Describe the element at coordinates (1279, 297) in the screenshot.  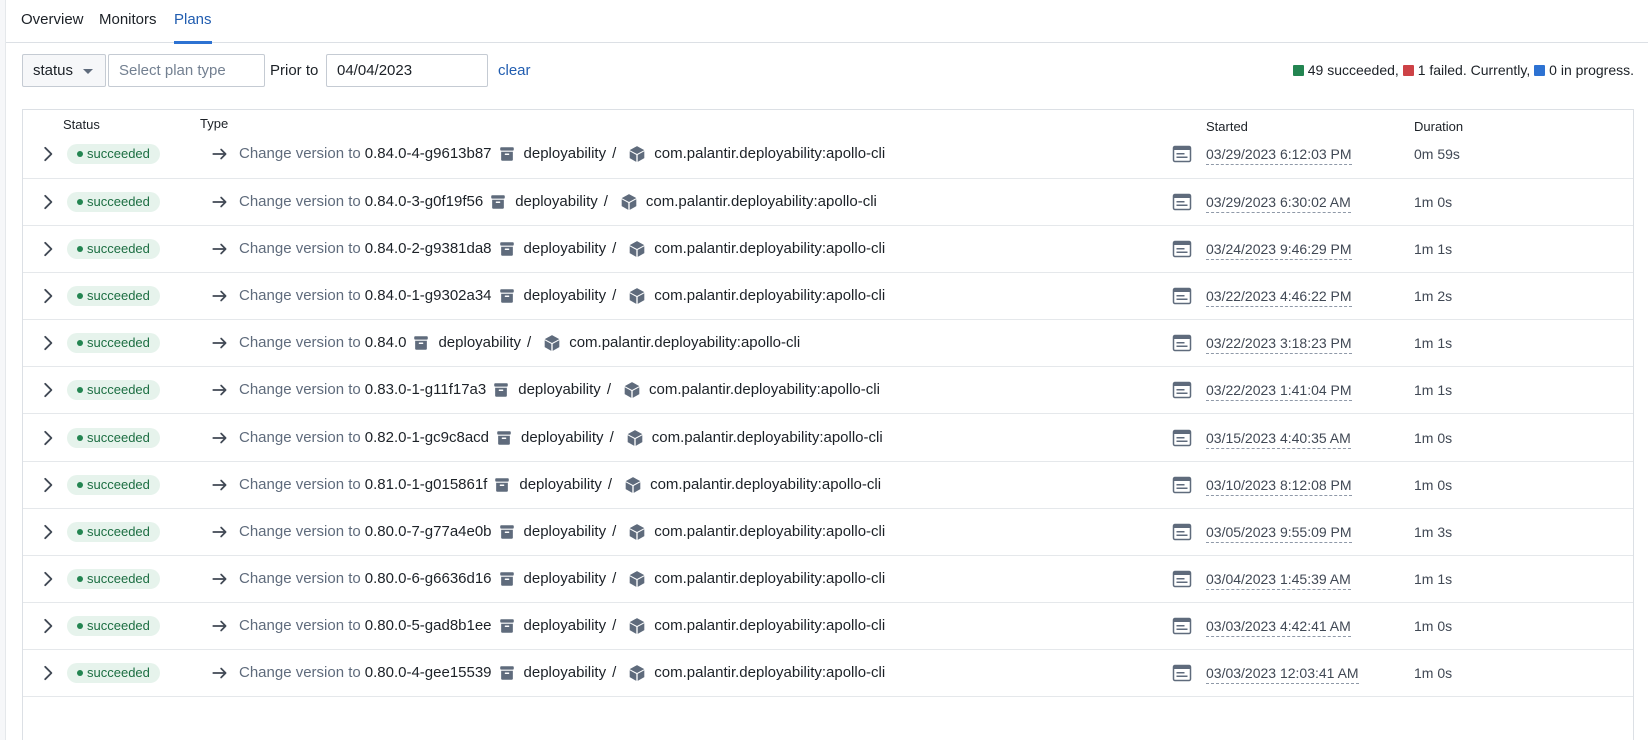
I see `started-timestamp: 03/22/2023 4:46:22 PM` at that location.